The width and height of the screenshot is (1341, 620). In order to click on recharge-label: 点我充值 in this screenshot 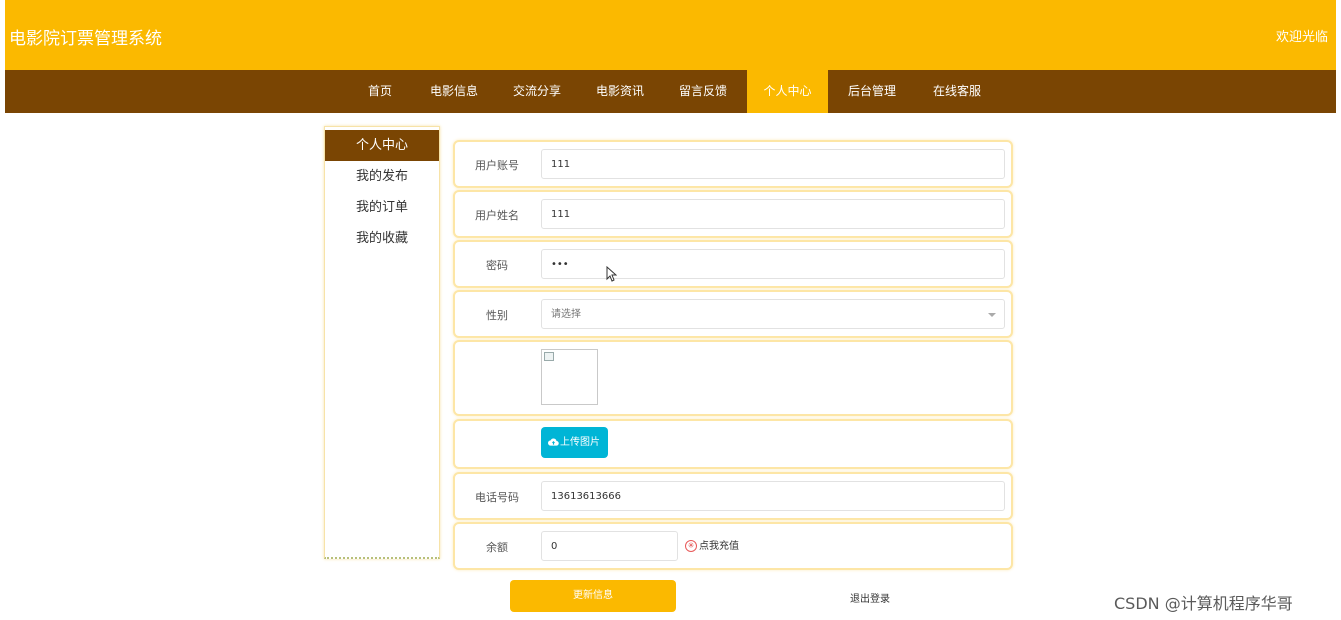, I will do `click(719, 546)`.